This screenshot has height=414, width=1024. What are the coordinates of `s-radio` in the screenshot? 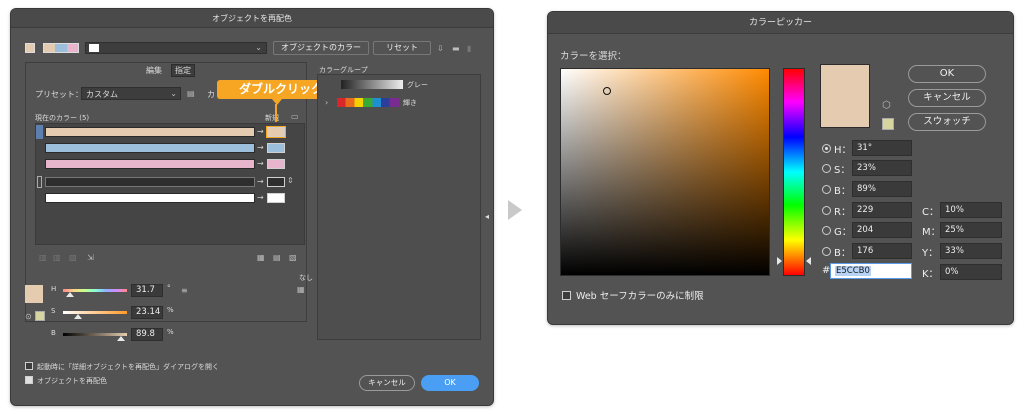 It's located at (826, 168).